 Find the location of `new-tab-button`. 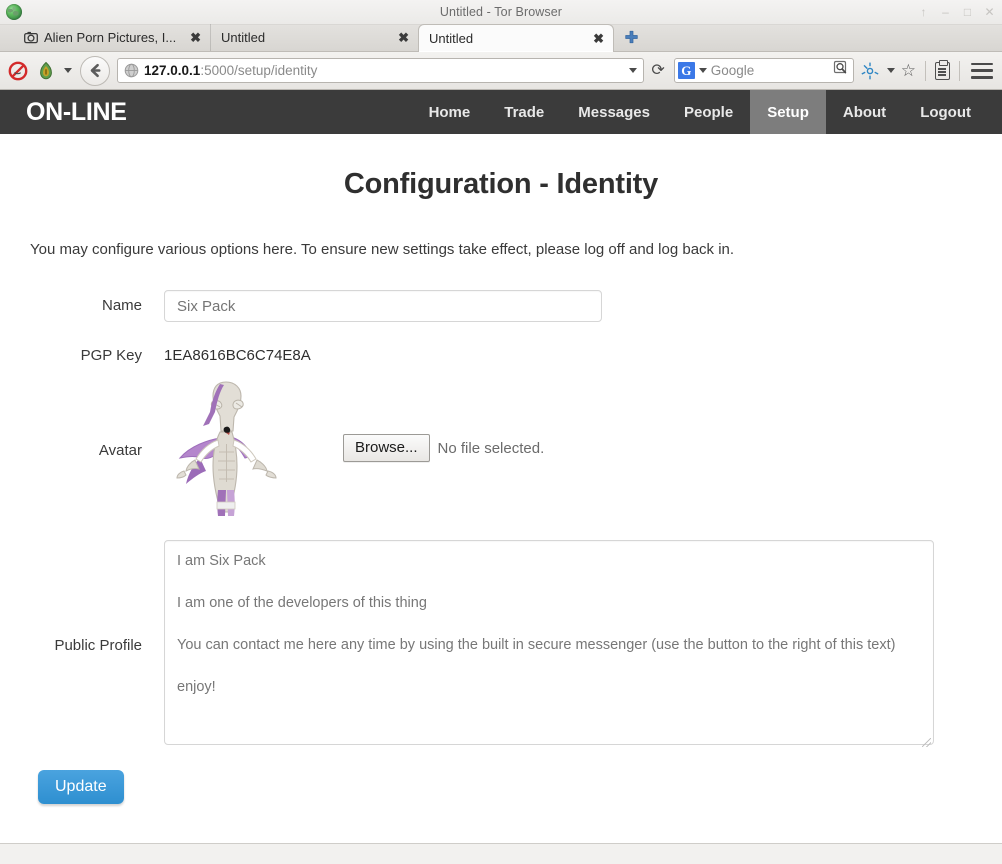

new-tab-button is located at coordinates (631, 37).